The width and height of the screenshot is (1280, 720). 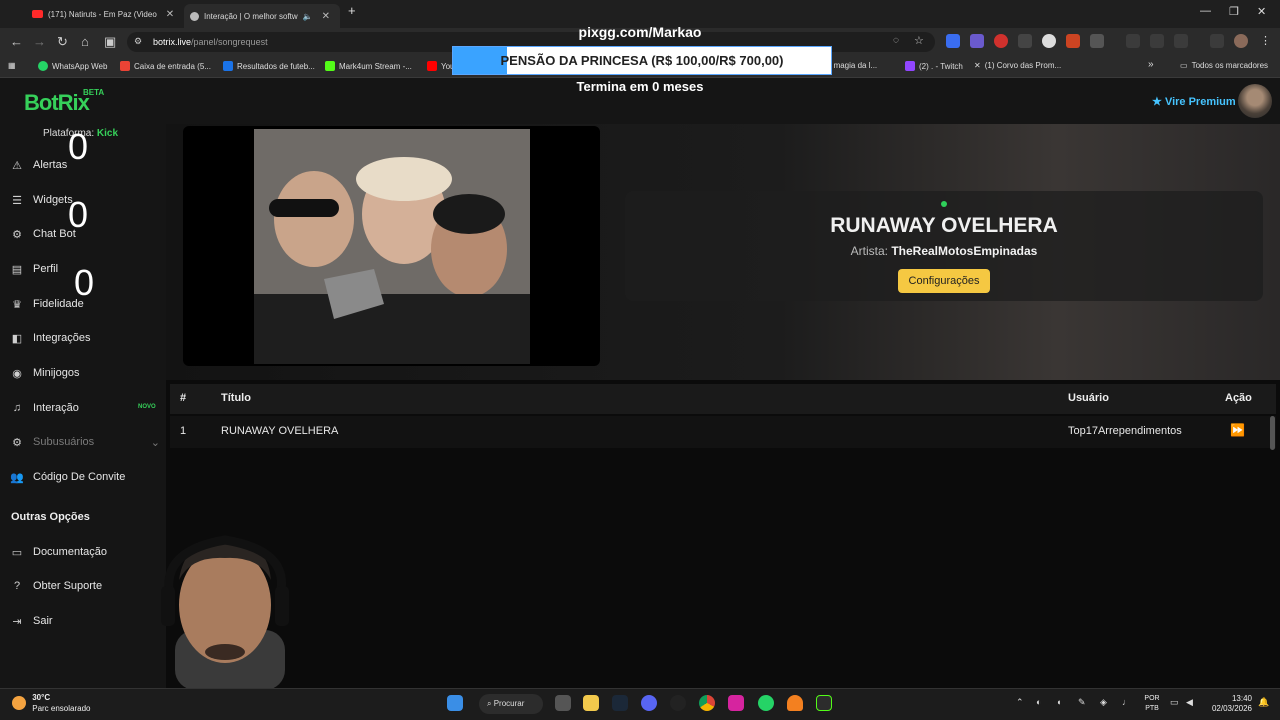 What do you see at coordinates (1224, 65) in the screenshot?
I see `all-bookmarks: ▭ Todos os marcadores` at bounding box center [1224, 65].